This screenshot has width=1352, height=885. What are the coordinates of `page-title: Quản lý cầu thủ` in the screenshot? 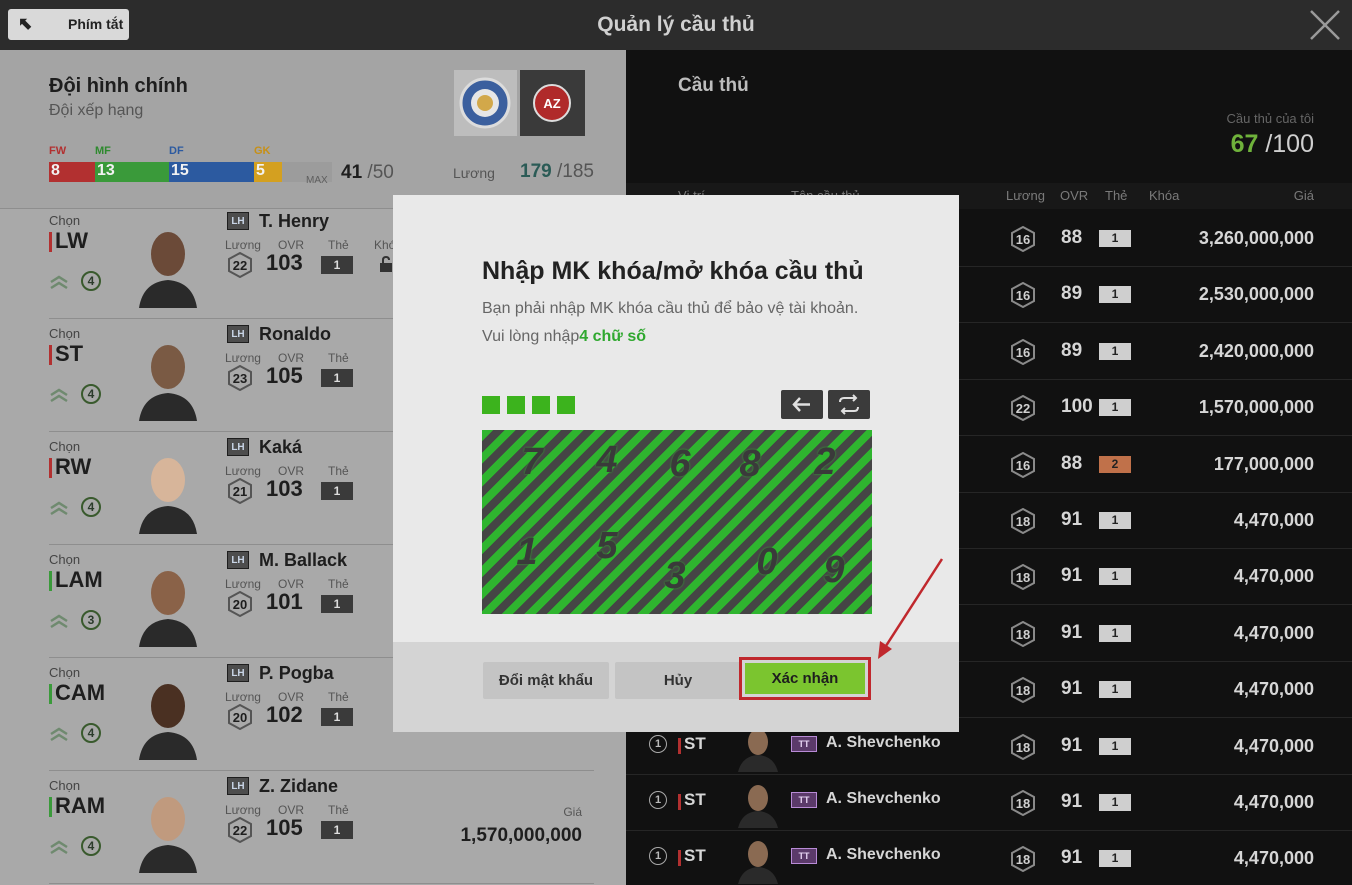 It's located at (676, 24).